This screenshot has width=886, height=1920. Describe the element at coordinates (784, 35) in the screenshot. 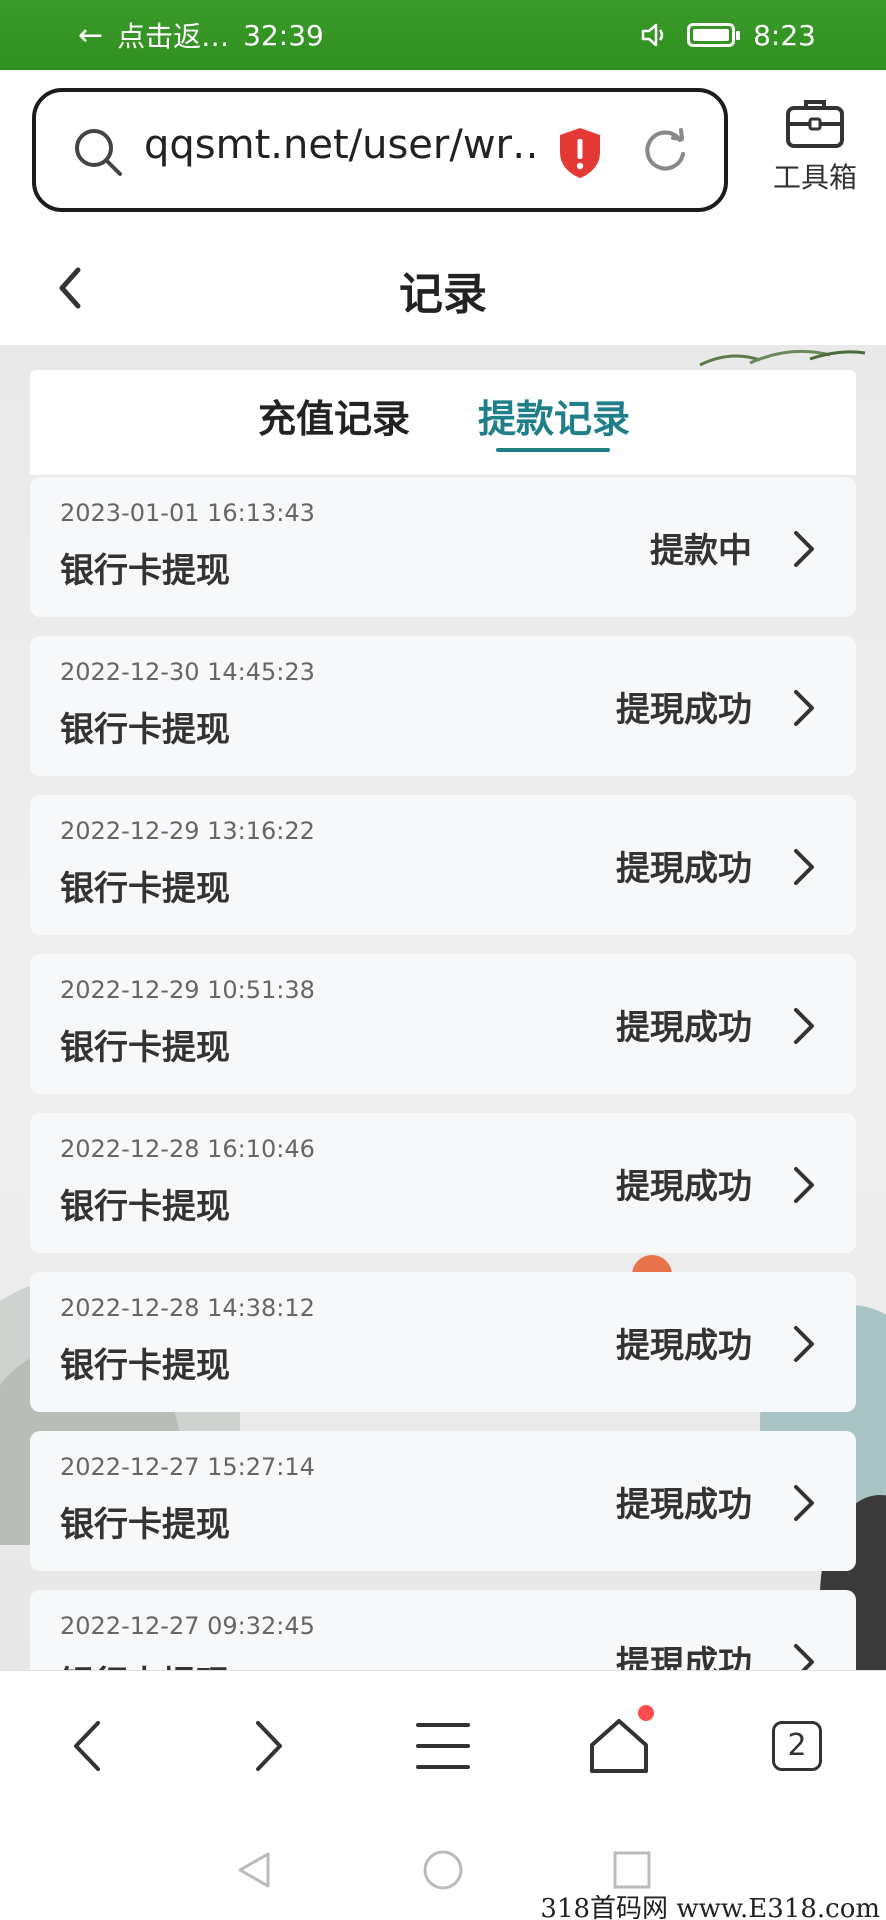

I see `clock: 8:23` at that location.